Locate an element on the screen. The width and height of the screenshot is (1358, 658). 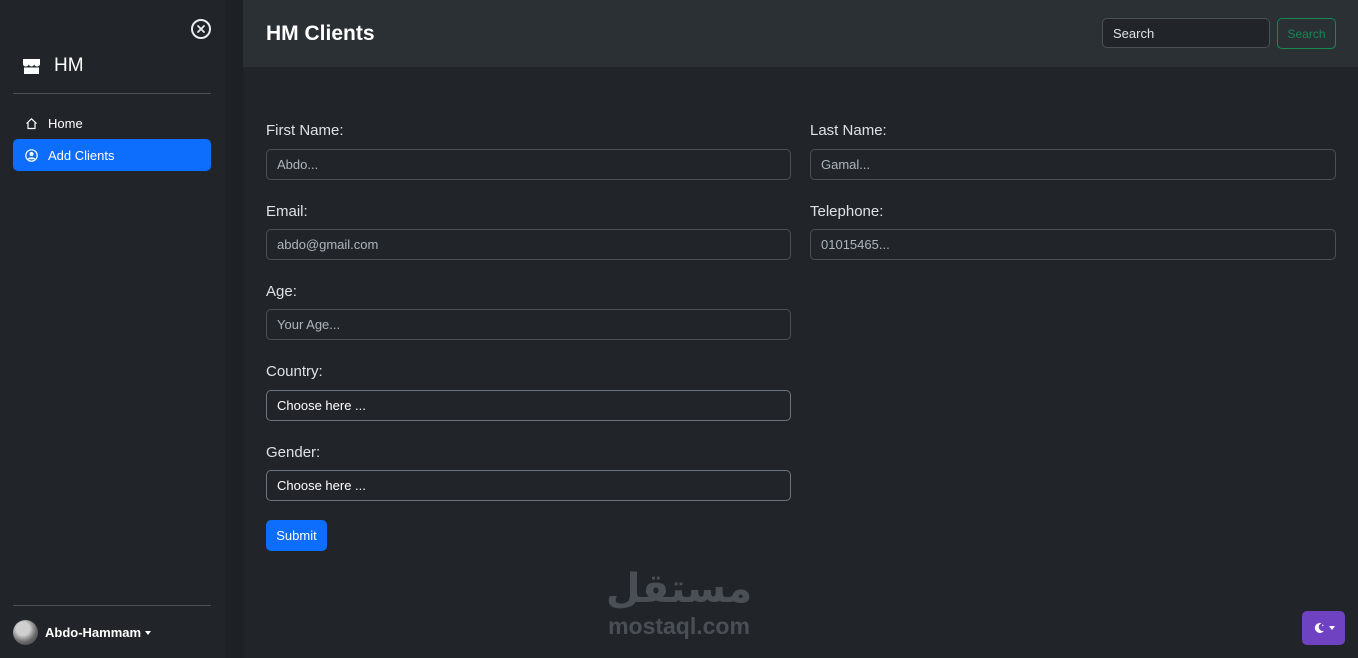
watermark: مستقل mostaql.com is located at coordinates (679, 606).